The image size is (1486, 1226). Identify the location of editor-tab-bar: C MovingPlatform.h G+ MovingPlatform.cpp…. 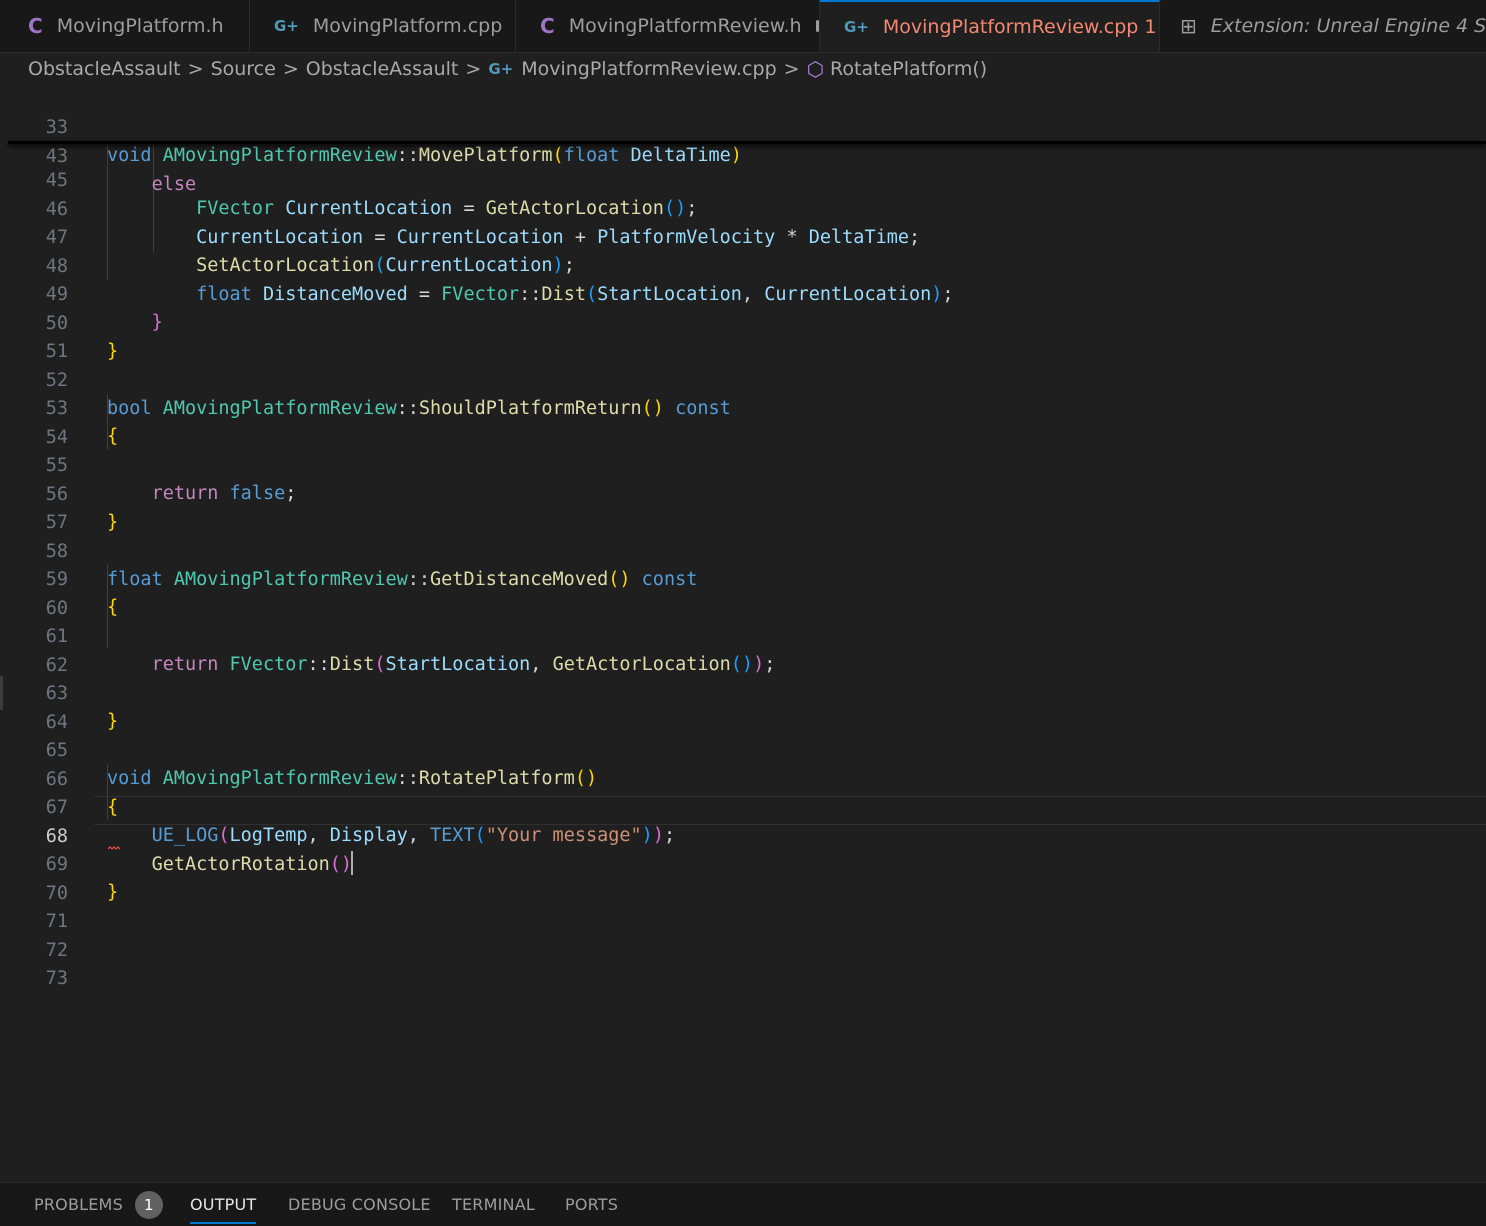
(743, 26).